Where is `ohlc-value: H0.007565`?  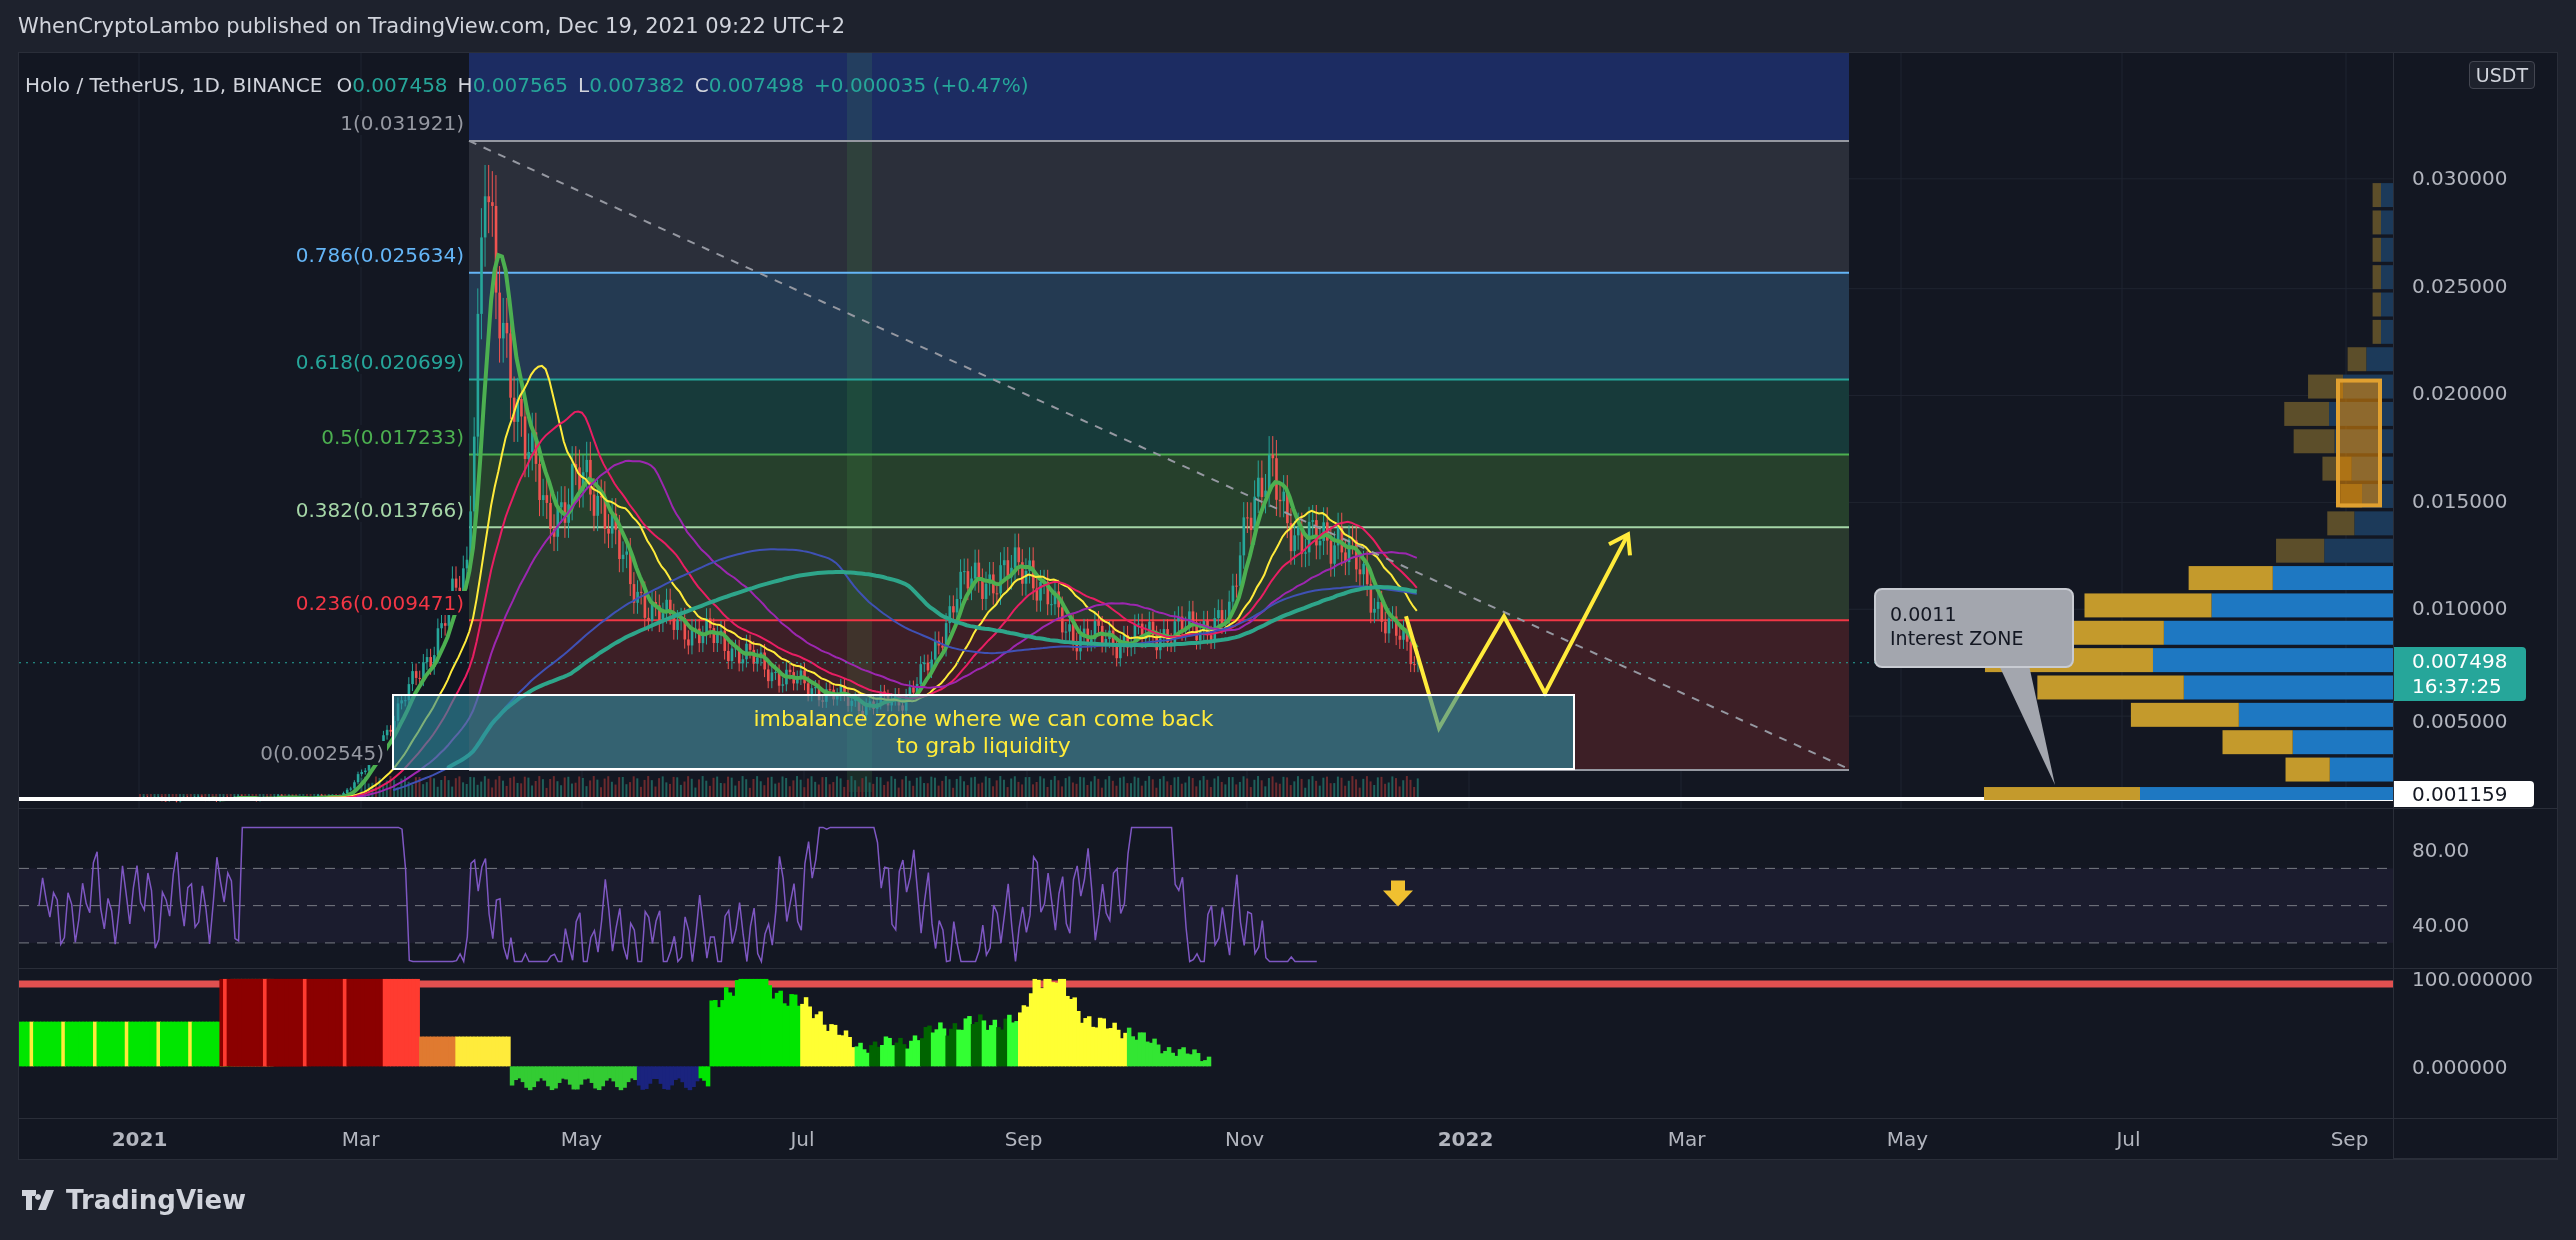 ohlc-value: H0.007565 is located at coordinates (513, 85).